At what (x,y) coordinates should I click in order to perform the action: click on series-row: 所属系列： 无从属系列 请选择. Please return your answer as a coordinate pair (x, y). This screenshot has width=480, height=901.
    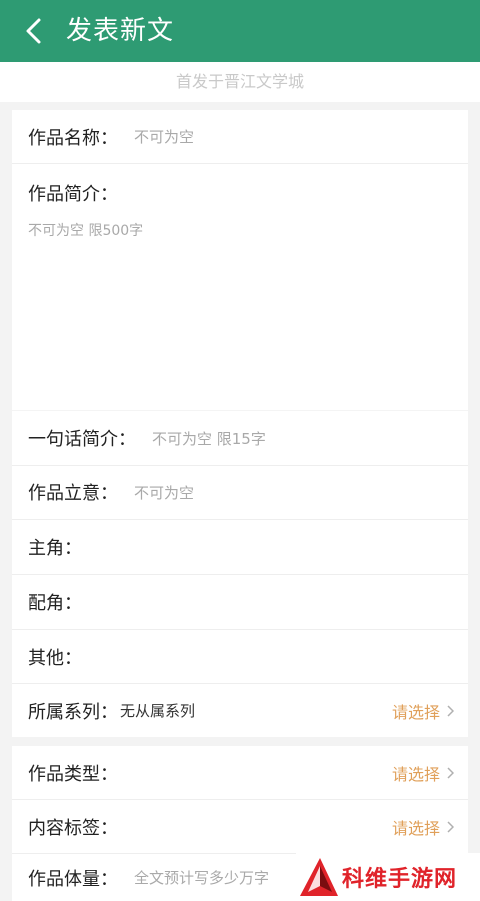
    Looking at the image, I should click on (240, 710).